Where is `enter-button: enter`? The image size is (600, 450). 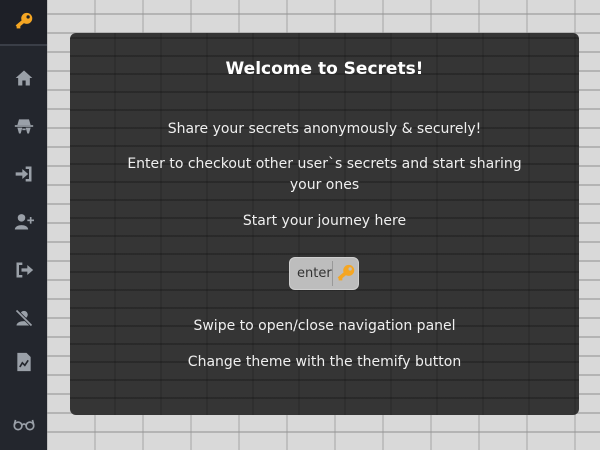 enter-button: enter is located at coordinates (324, 273).